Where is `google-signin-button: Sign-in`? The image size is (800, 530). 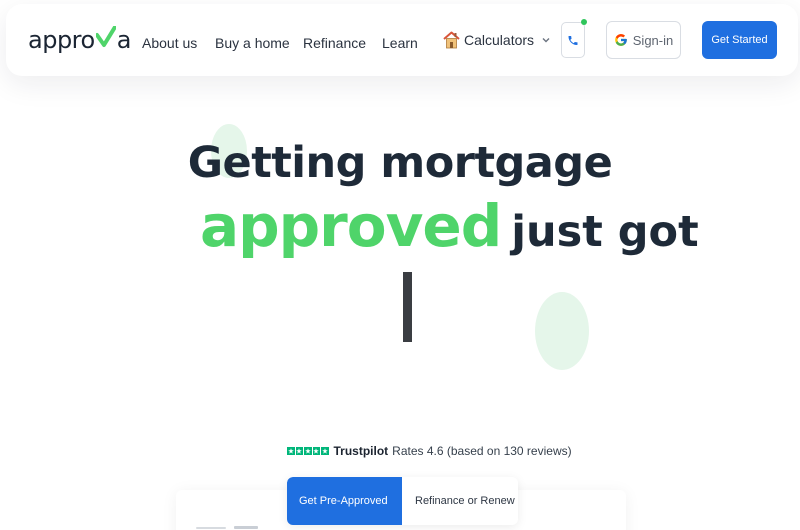 google-signin-button: Sign-in is located at coordinates (643, 40).